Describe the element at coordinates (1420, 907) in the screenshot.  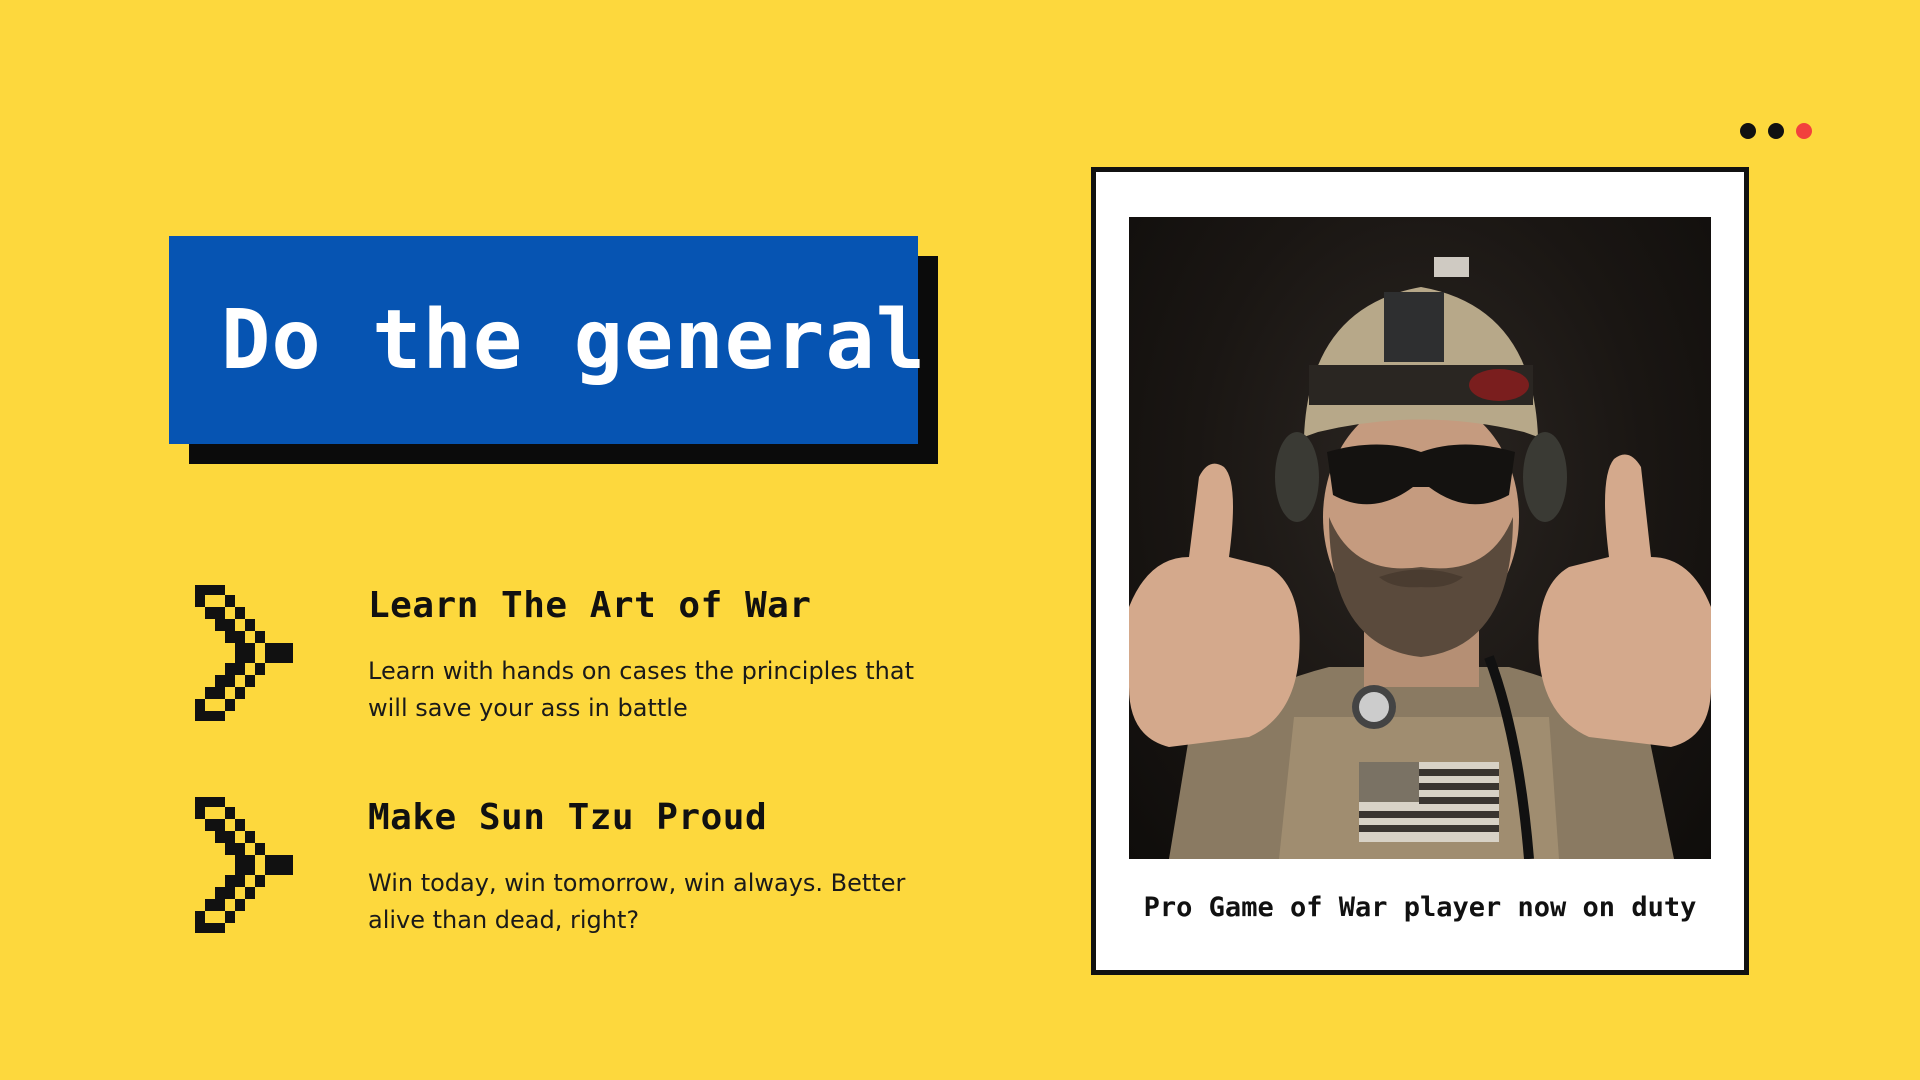
I see `photo-caption: Pro Game of War player now on duty` at that location.